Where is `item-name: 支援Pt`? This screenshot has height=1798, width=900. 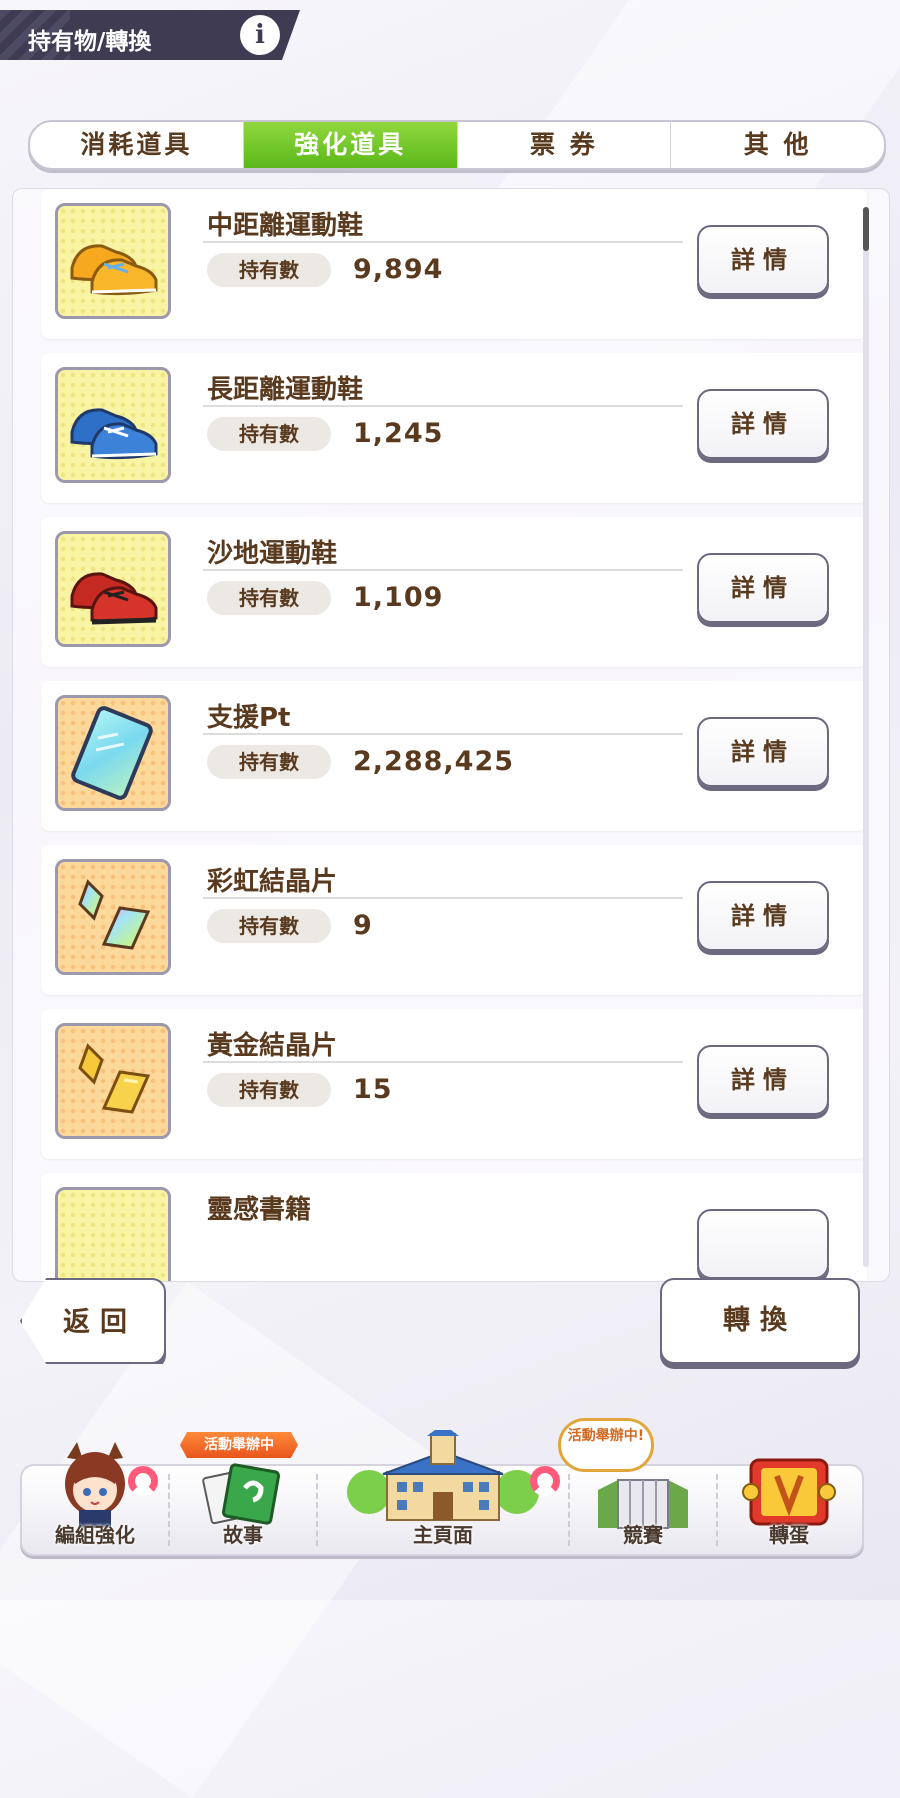 item-name: 支援Pt is located at coordinates (249, 718).